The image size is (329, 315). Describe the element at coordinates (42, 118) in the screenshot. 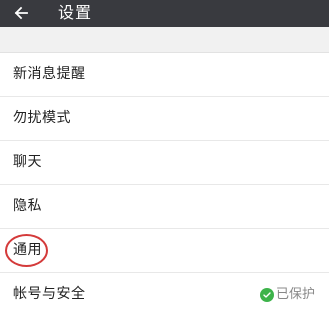

I see `settings-item-label: 勿扰模式` at that location.